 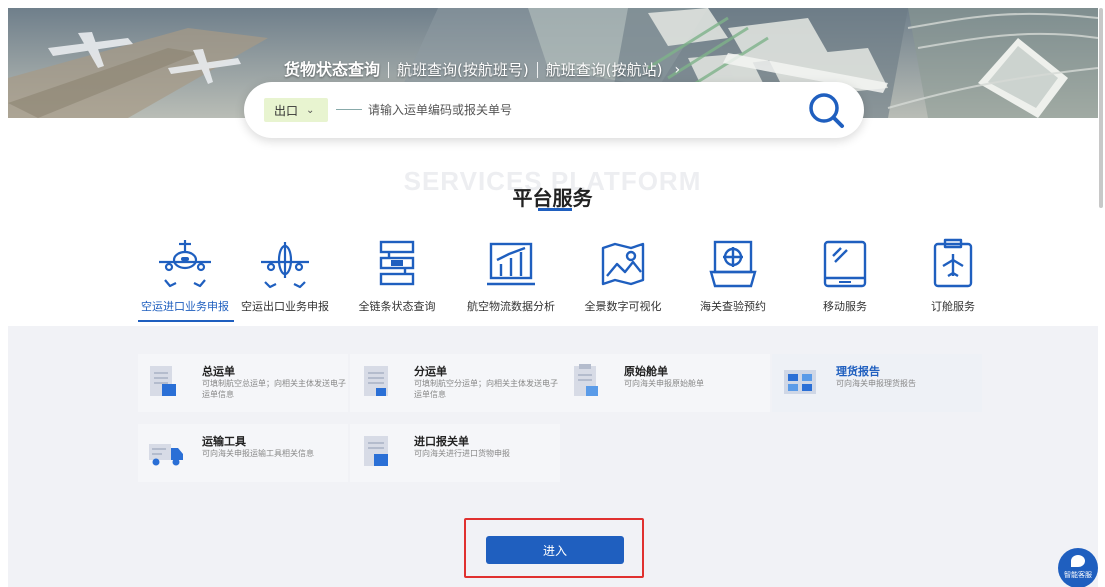 I want to click on tablet-icon, so click(x=845, y=264).